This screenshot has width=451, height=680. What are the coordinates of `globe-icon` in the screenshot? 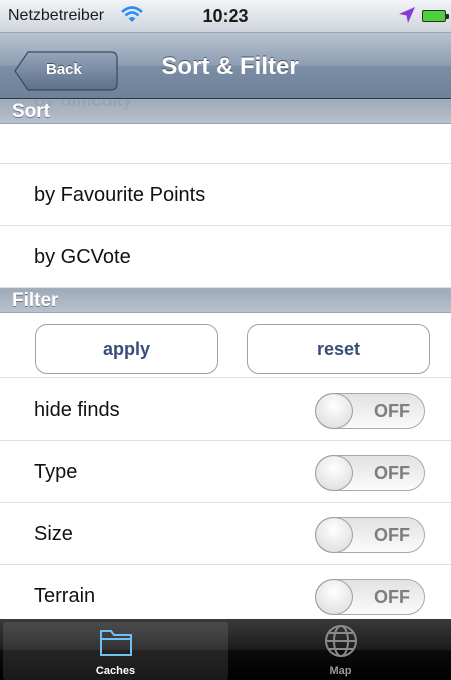 It's located at (339, 642).